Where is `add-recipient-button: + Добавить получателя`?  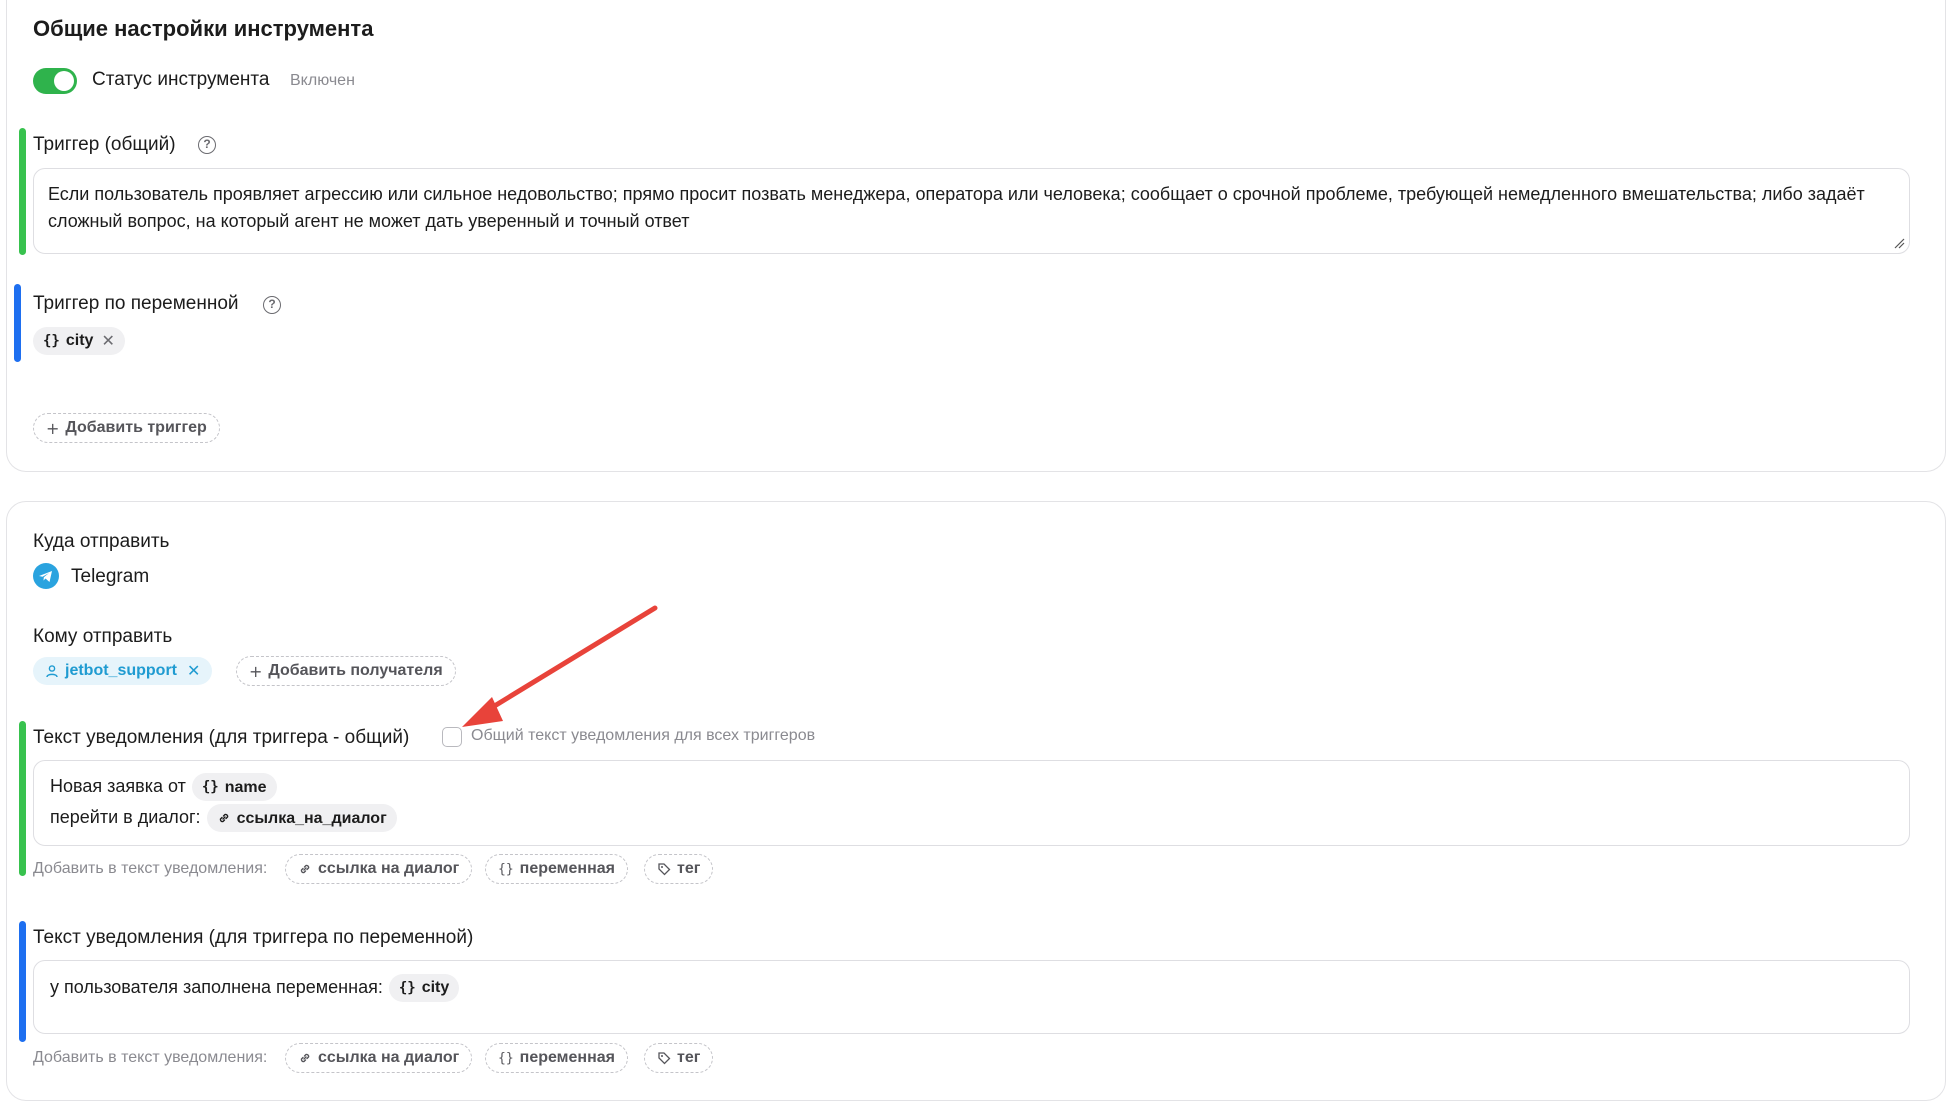
add-recipient-button: + Добавить получателя is located at coordinates (346, 671).